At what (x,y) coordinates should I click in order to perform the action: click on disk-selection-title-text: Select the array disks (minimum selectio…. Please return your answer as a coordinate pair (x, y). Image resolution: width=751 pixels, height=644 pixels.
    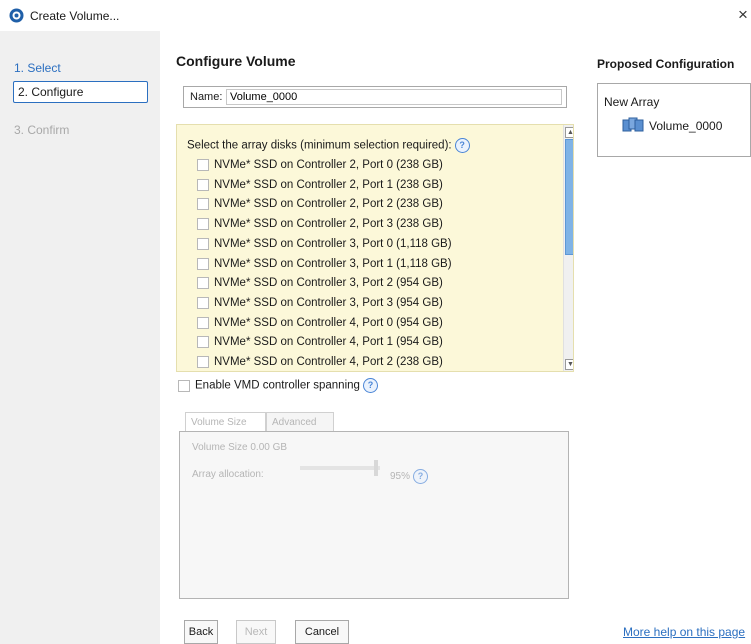
    Looking at the image, I should click on (319, 145).